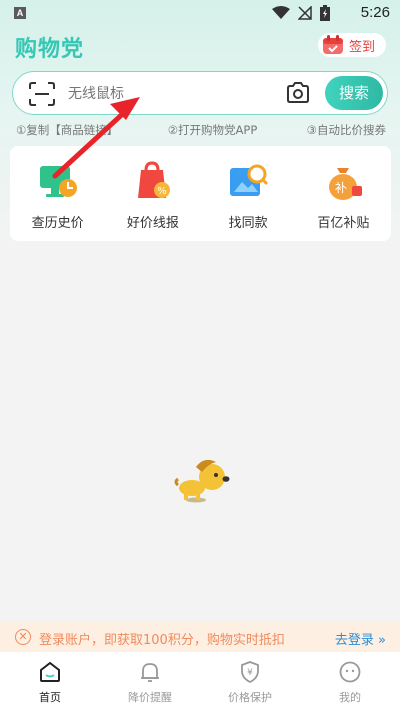 The image size is (400, 711). What do you see at coordinates (333, 44) in the screenshot?
I see `calendar-icon` at bounding box center [333, 44].